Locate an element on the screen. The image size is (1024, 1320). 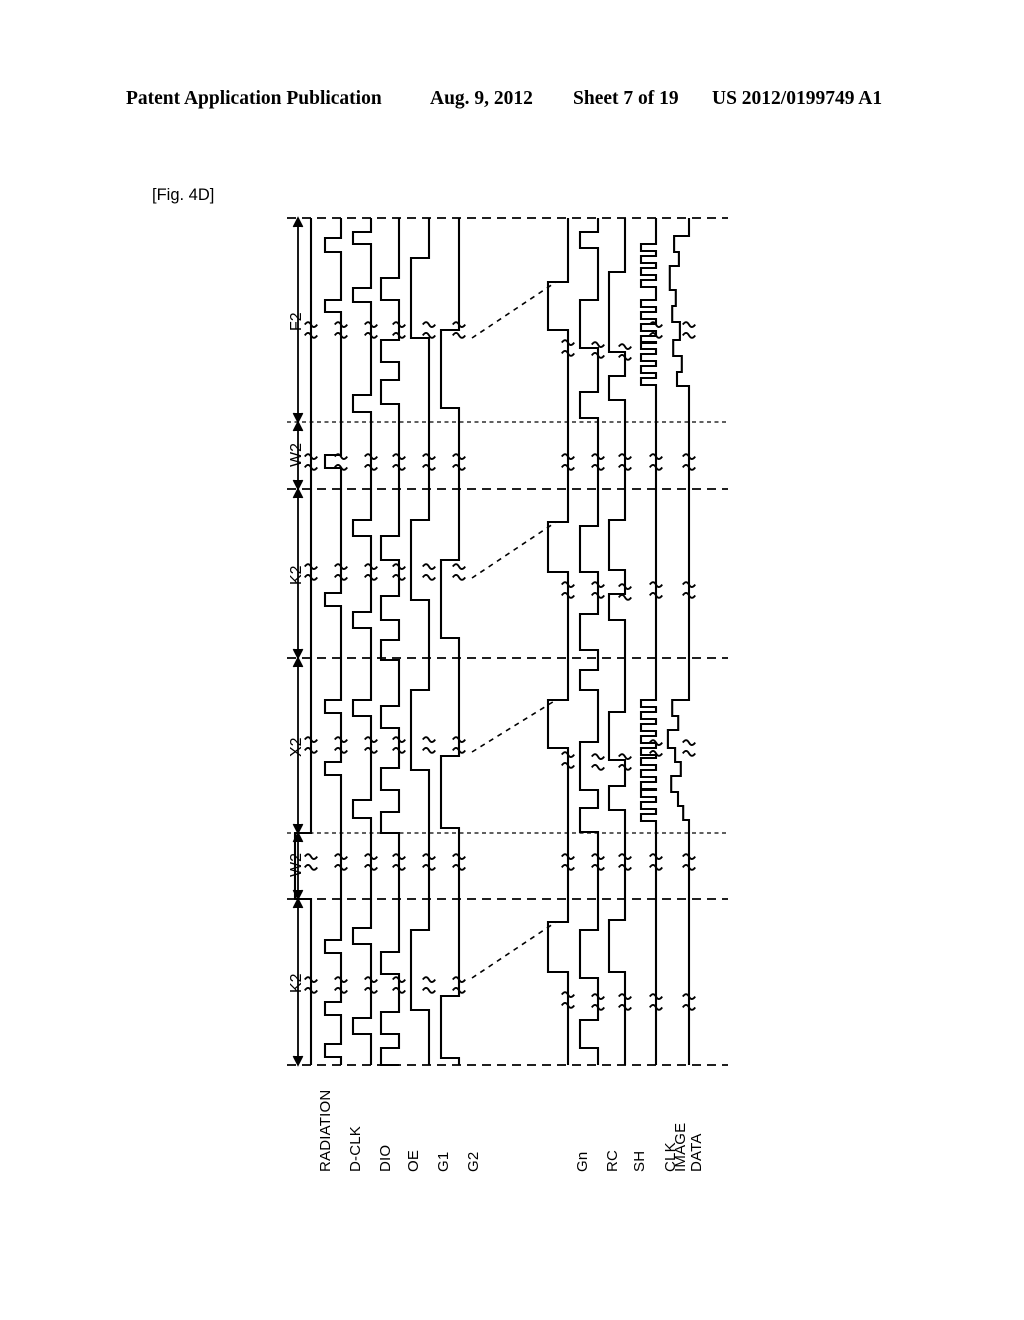
signal-label-line: IMAGE is located at coordinates (680, 1147).